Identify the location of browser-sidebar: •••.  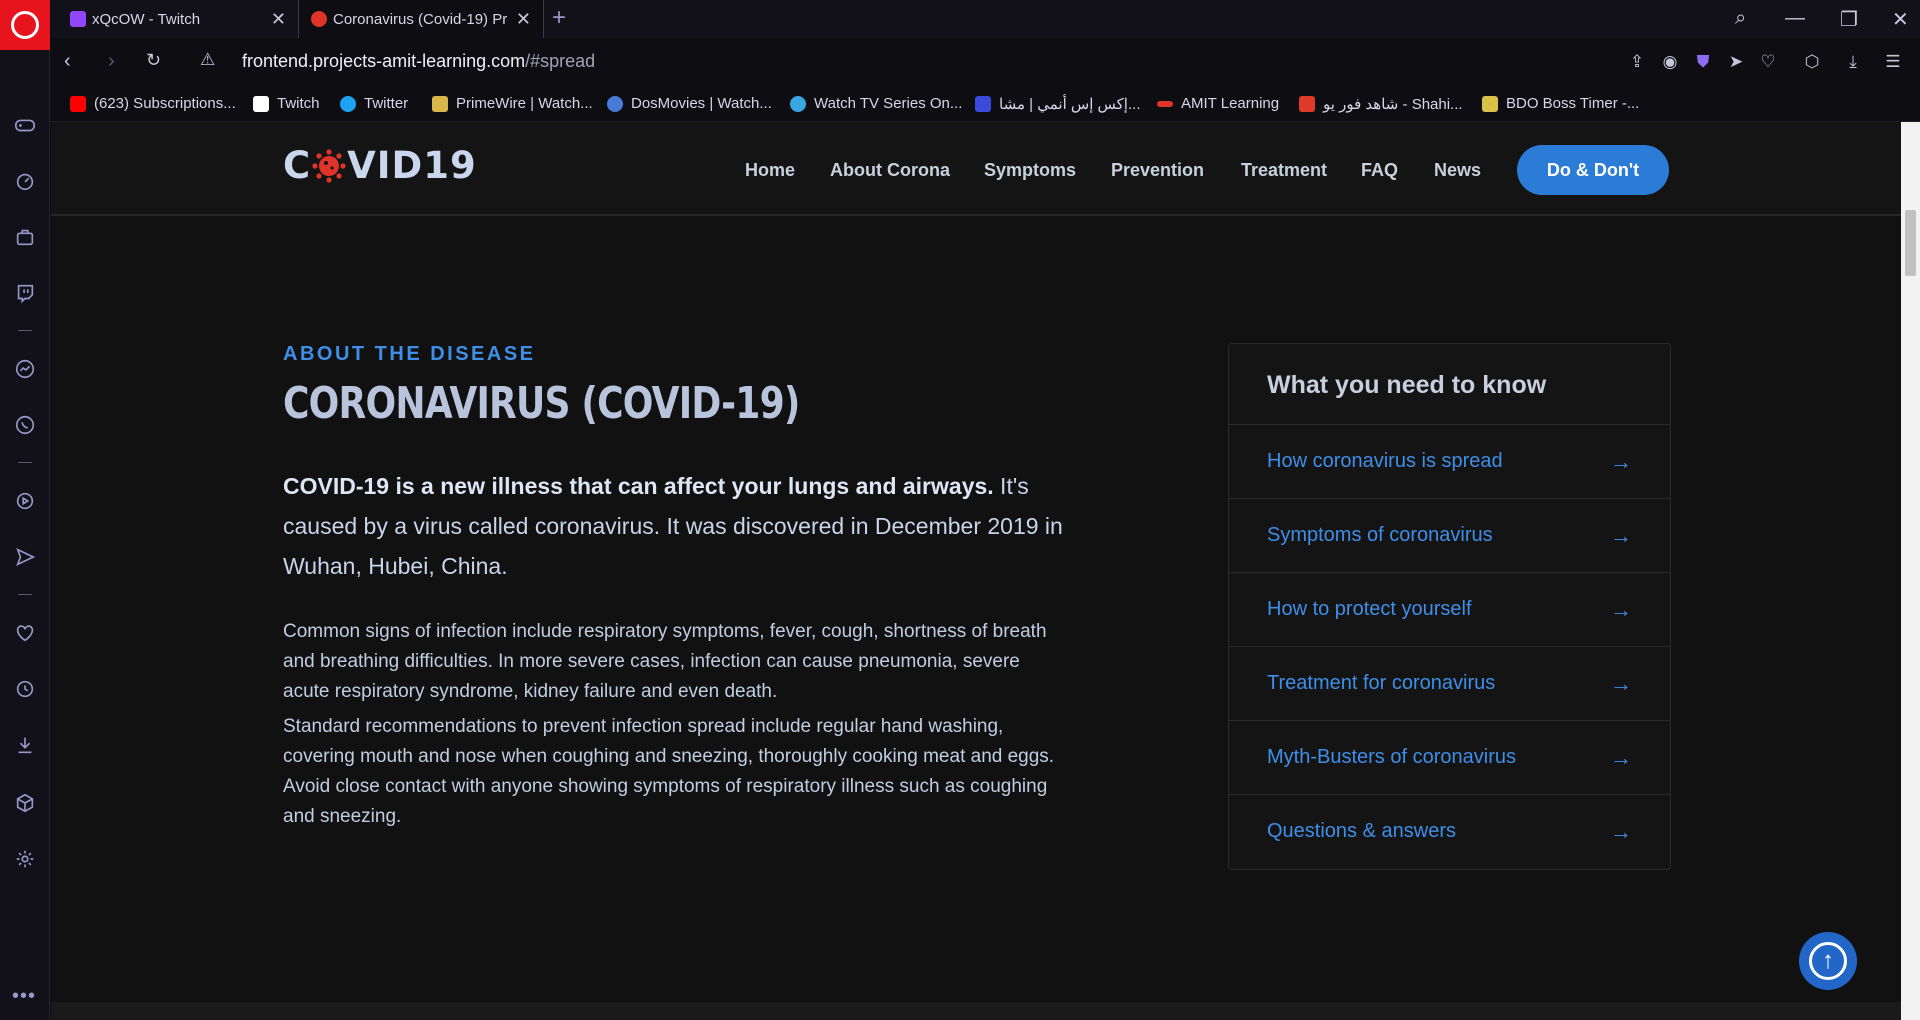
(25, 510).